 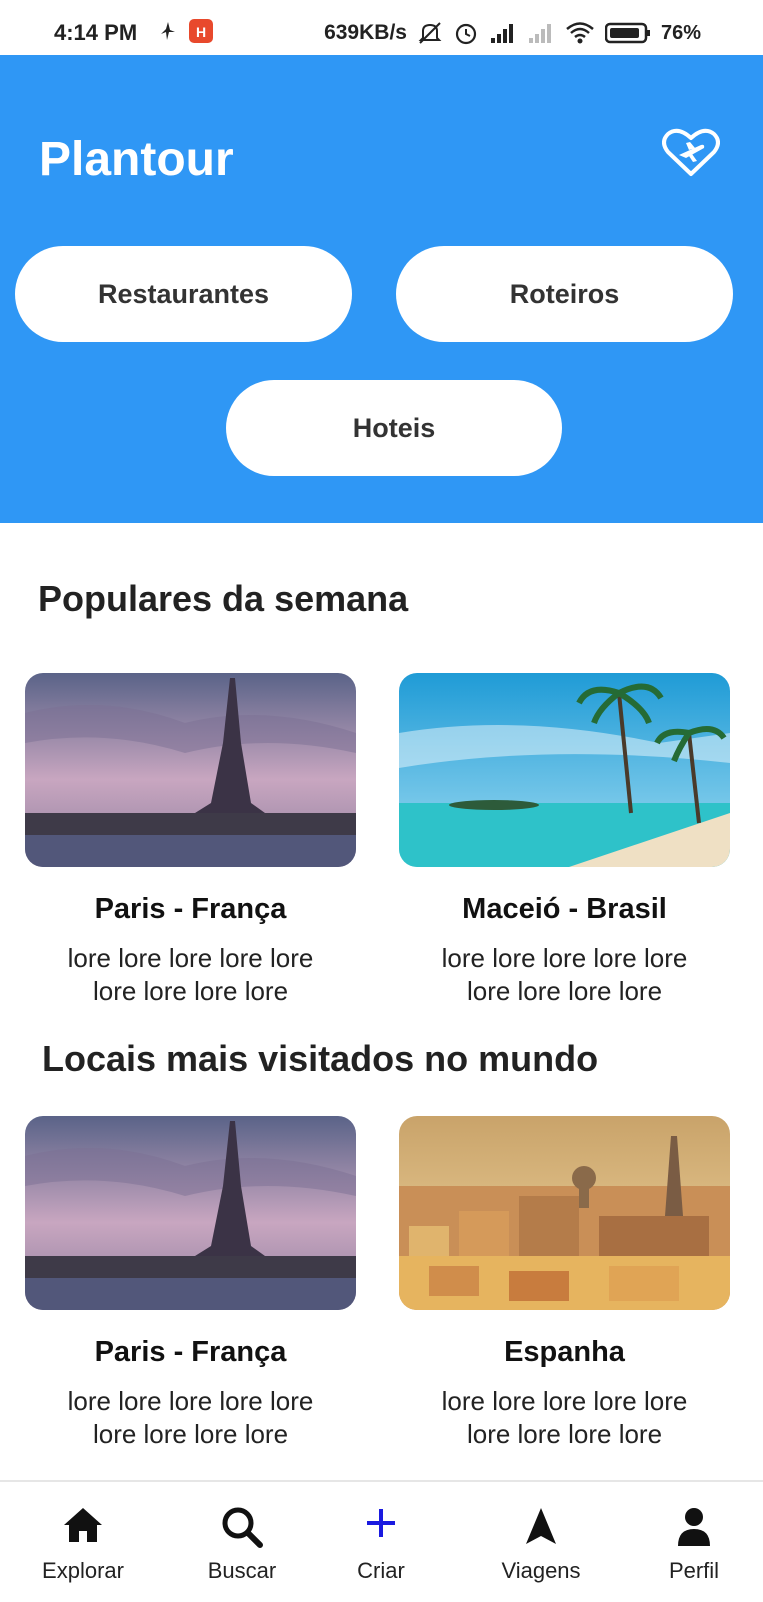 What do you see at coordinates (83, 1570) in the screenshot?
I see `nav-label: Explorar` at bounding box center [83, 1570].